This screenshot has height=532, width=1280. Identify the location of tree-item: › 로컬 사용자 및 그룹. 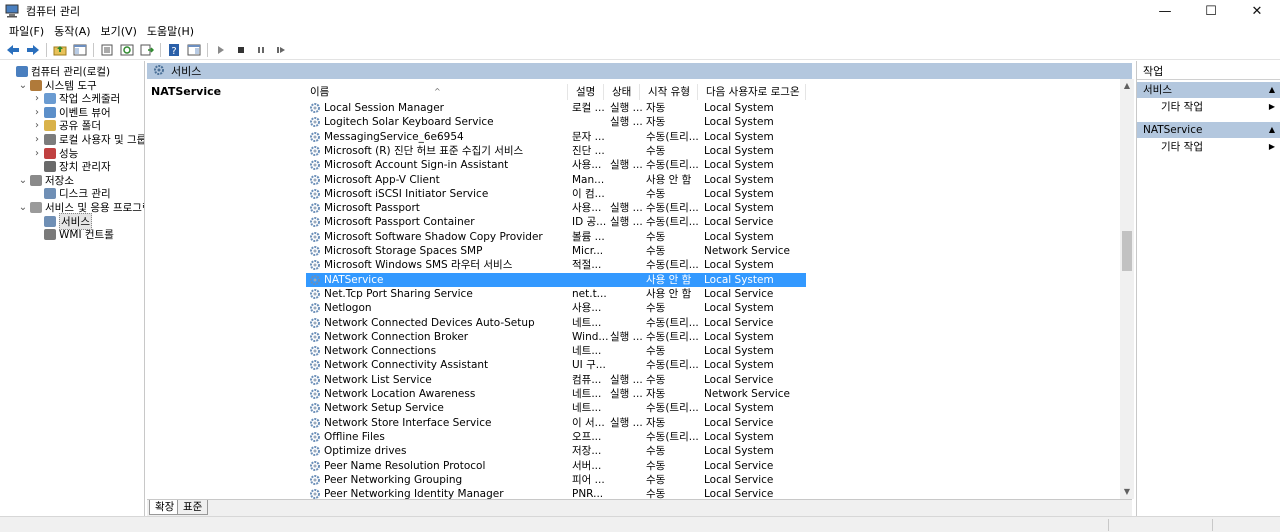
(88, 139).